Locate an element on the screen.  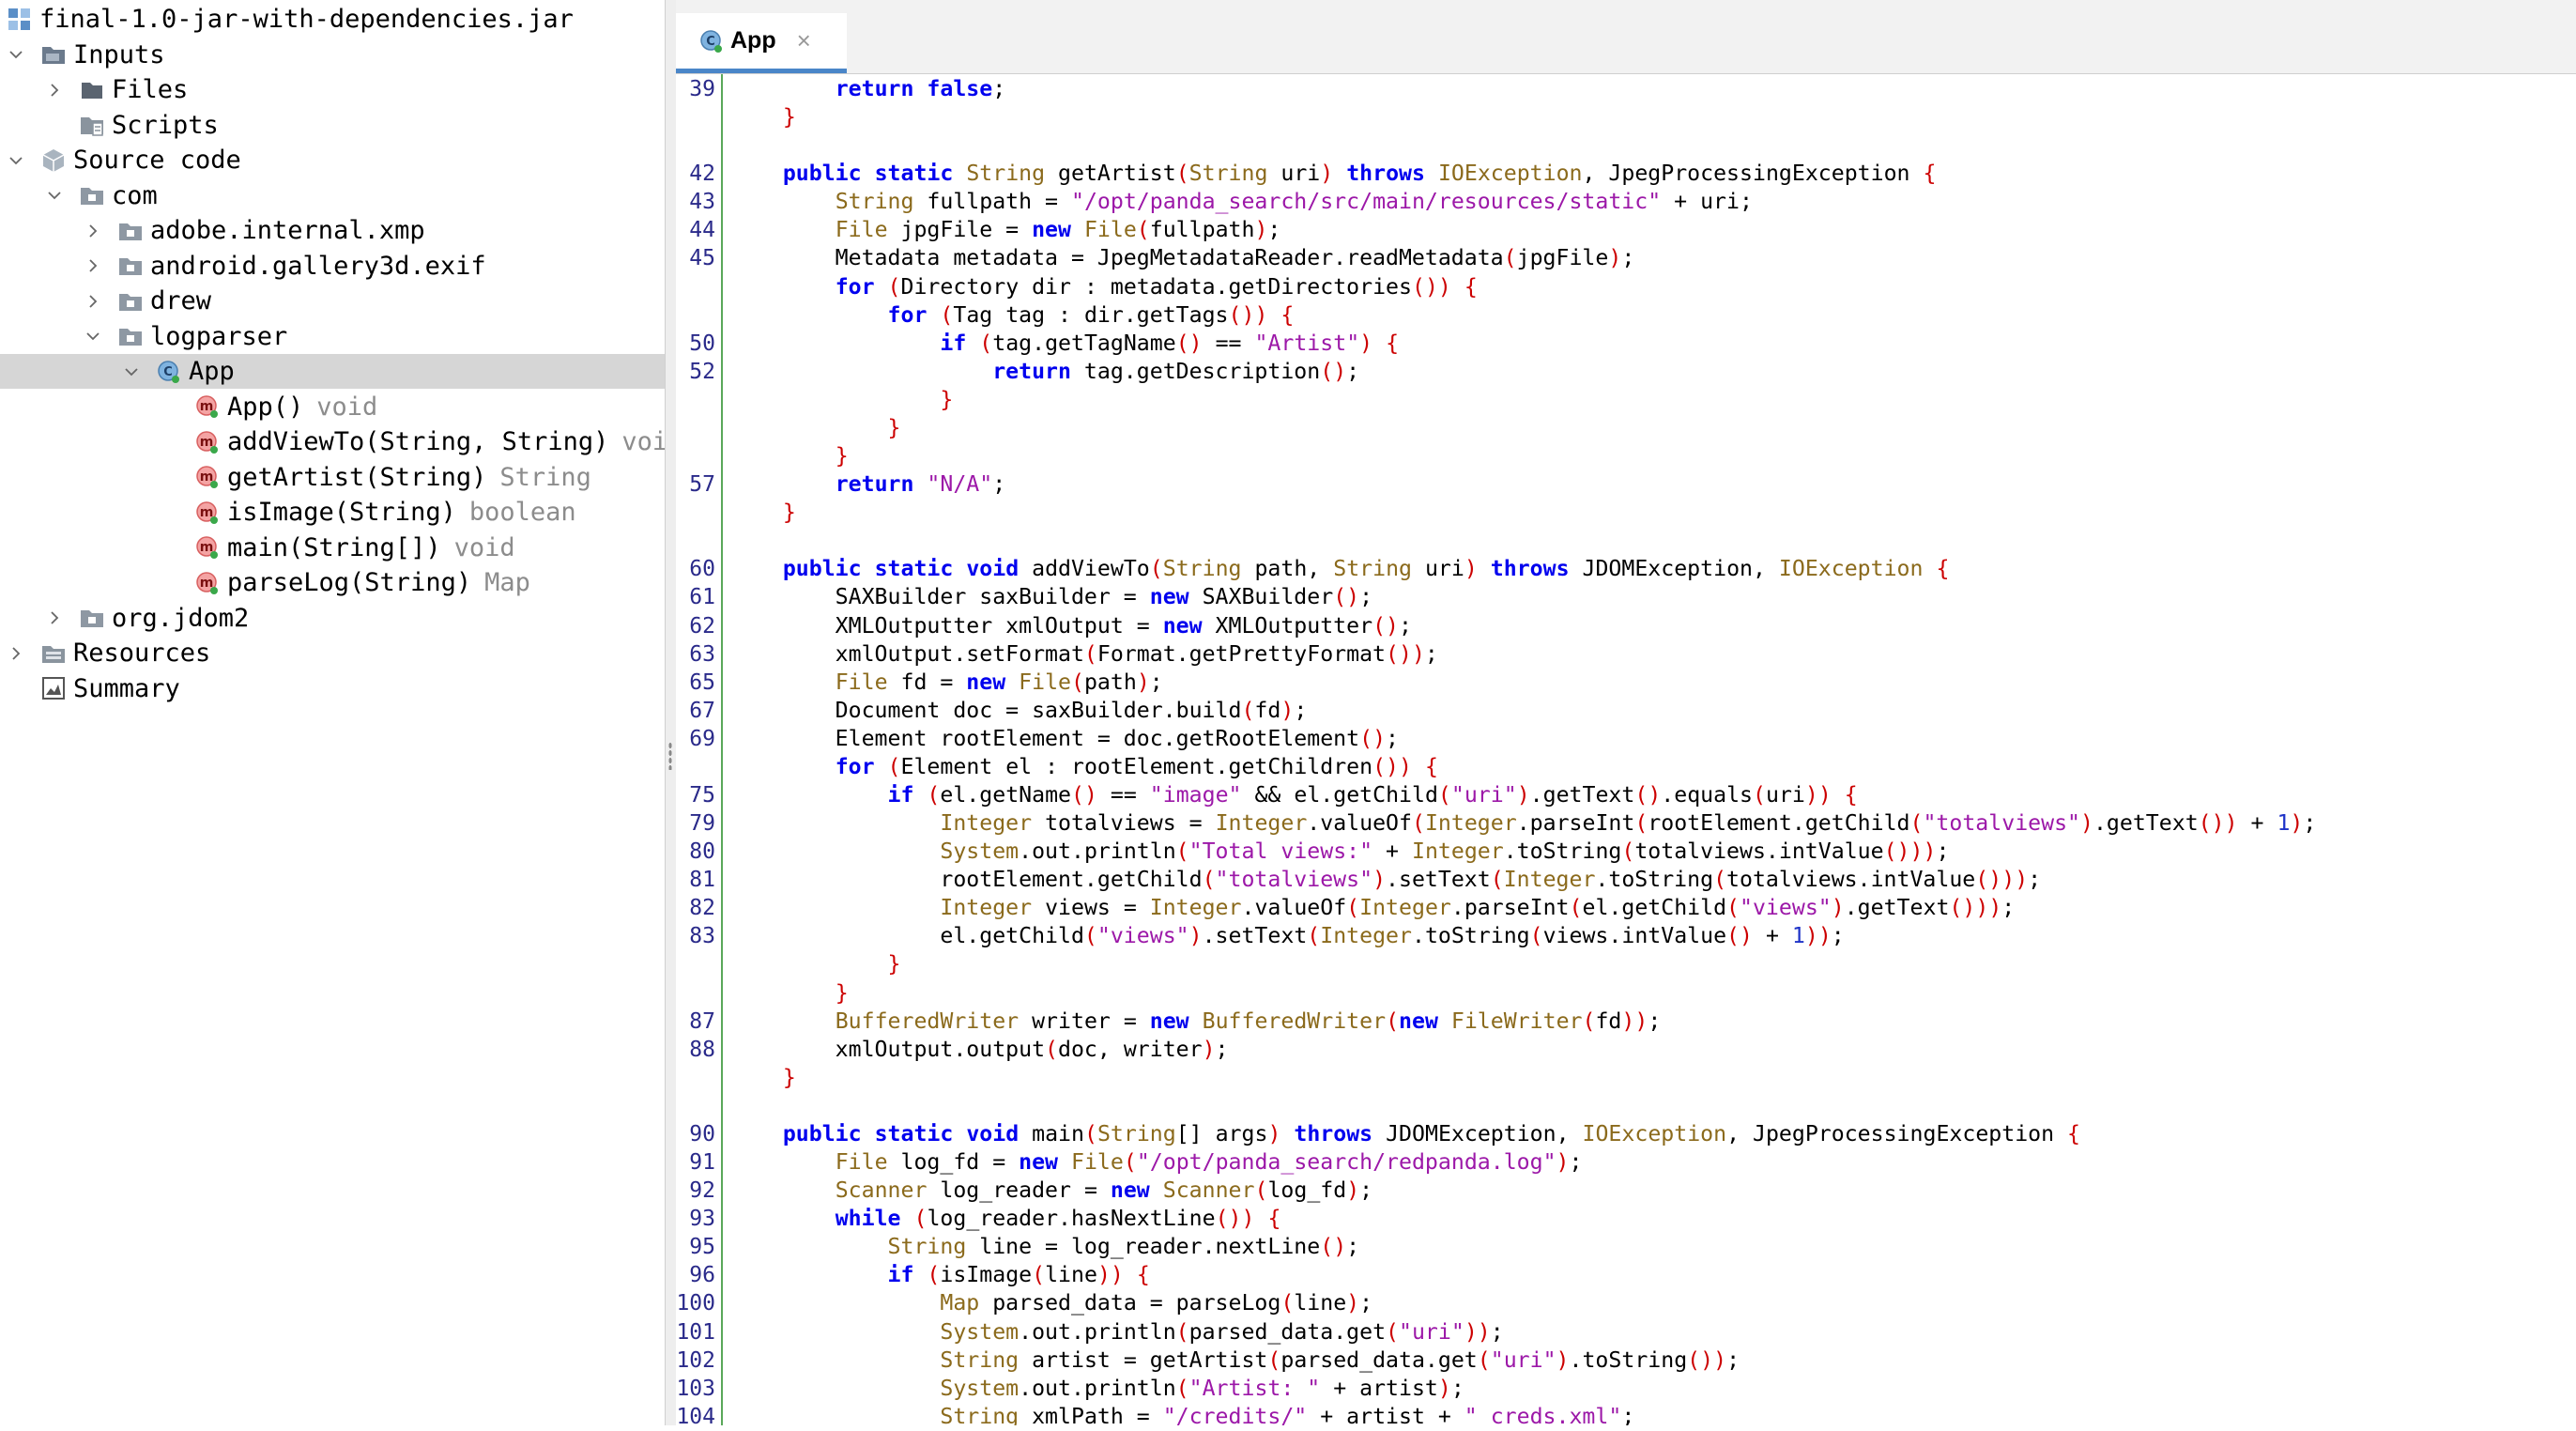
splitter-grip is located at coordinates (670, 756).